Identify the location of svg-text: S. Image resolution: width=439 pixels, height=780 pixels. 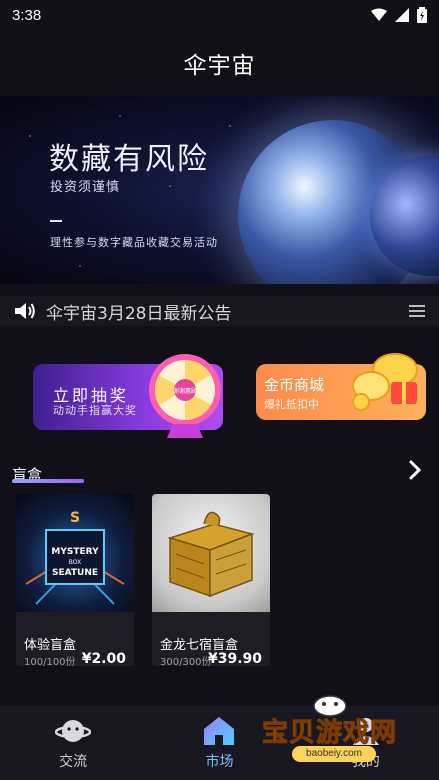
(75, 518).